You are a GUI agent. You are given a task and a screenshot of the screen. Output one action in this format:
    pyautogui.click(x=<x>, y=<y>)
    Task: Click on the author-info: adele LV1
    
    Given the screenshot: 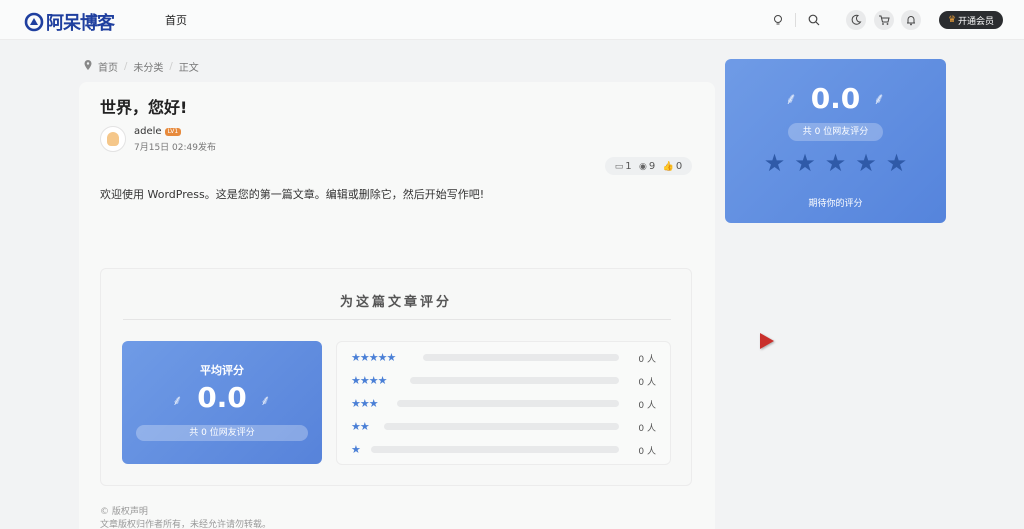 What is the action you would take?
    pyautogui.click(x=158, y=131)
    